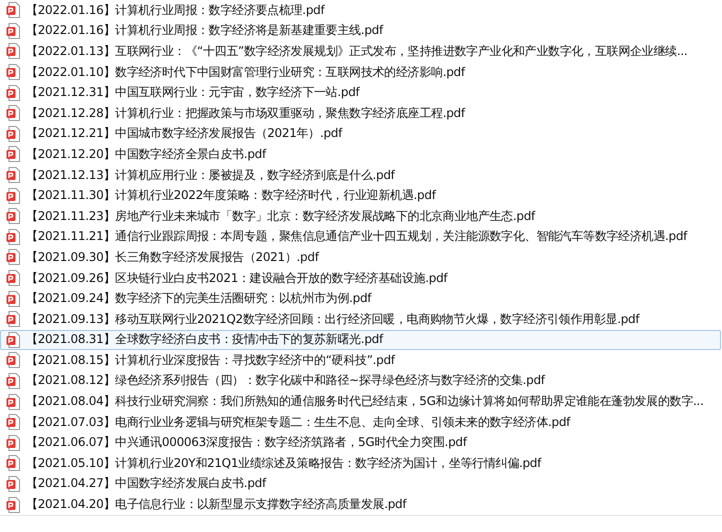  Describe the element at coordinates (204, 31) in the screenshot. I see `file-name: 【2022.01.16】计算机行业周报：数字经济将是新基建重要主线.pdf` at that location.